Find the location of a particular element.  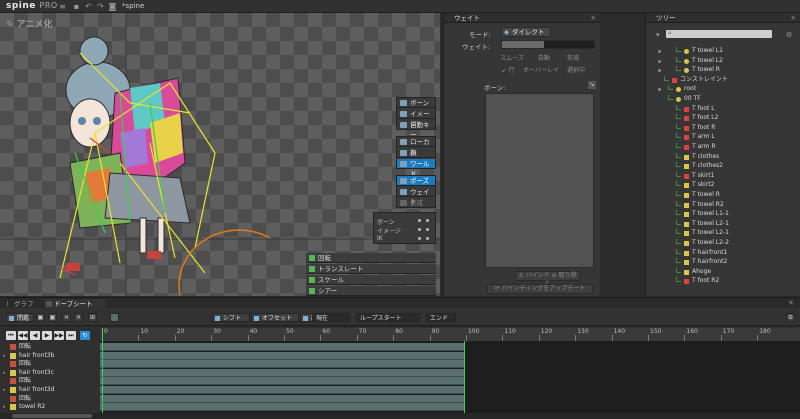

tree-item: コンストレイント is located at coordinates (726, 80).